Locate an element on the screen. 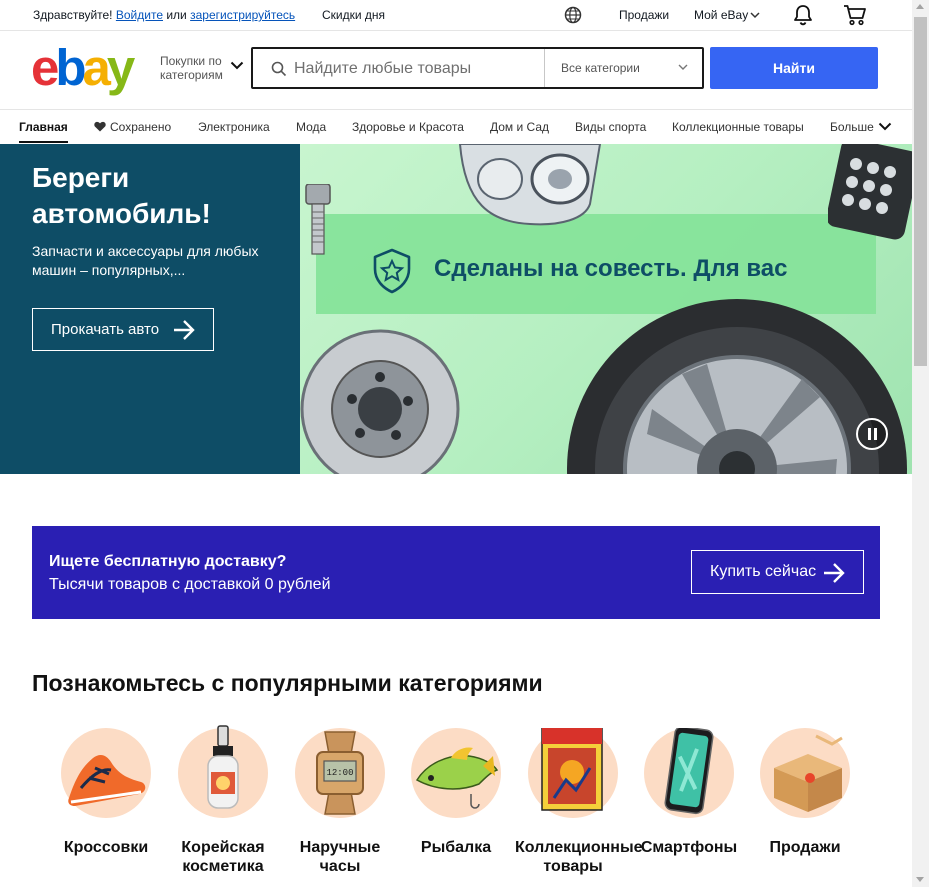  promo-shop-now-button: Купить сейчас is located at coordinates (777, 572).